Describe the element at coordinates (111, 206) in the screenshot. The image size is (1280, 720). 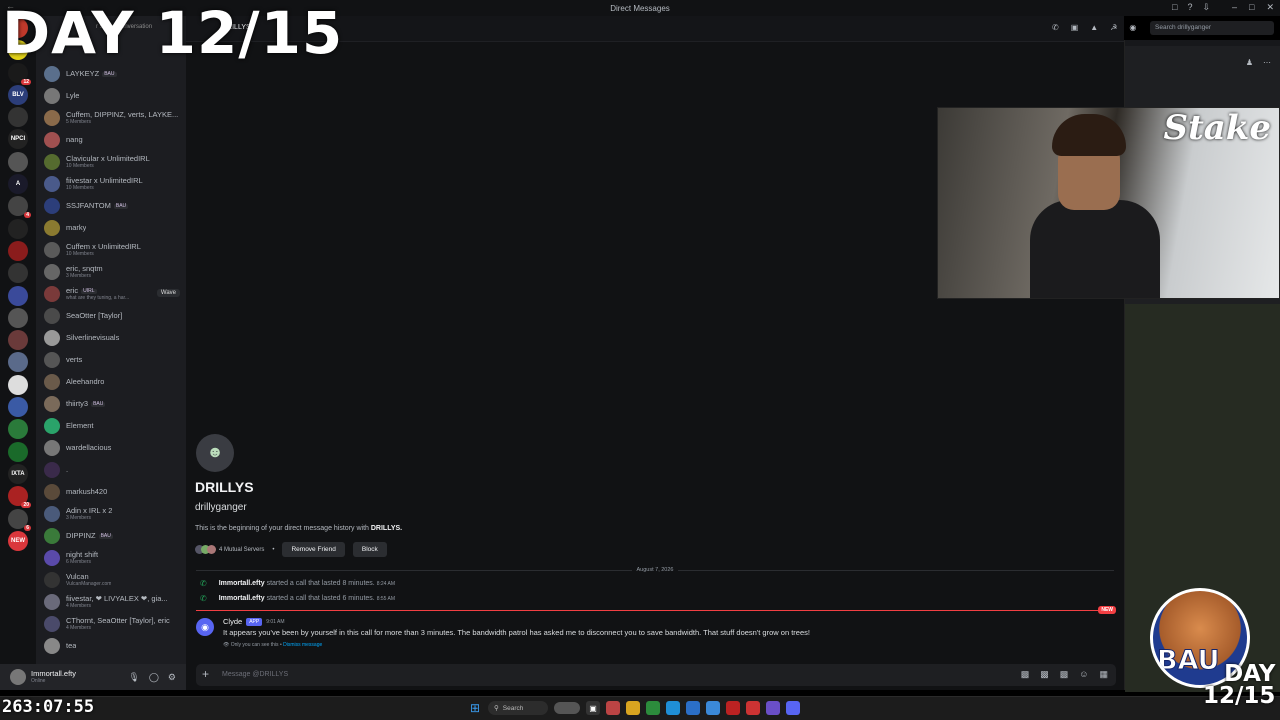
I see `dm-list-item: SSJFANTOM BAU` at that location.